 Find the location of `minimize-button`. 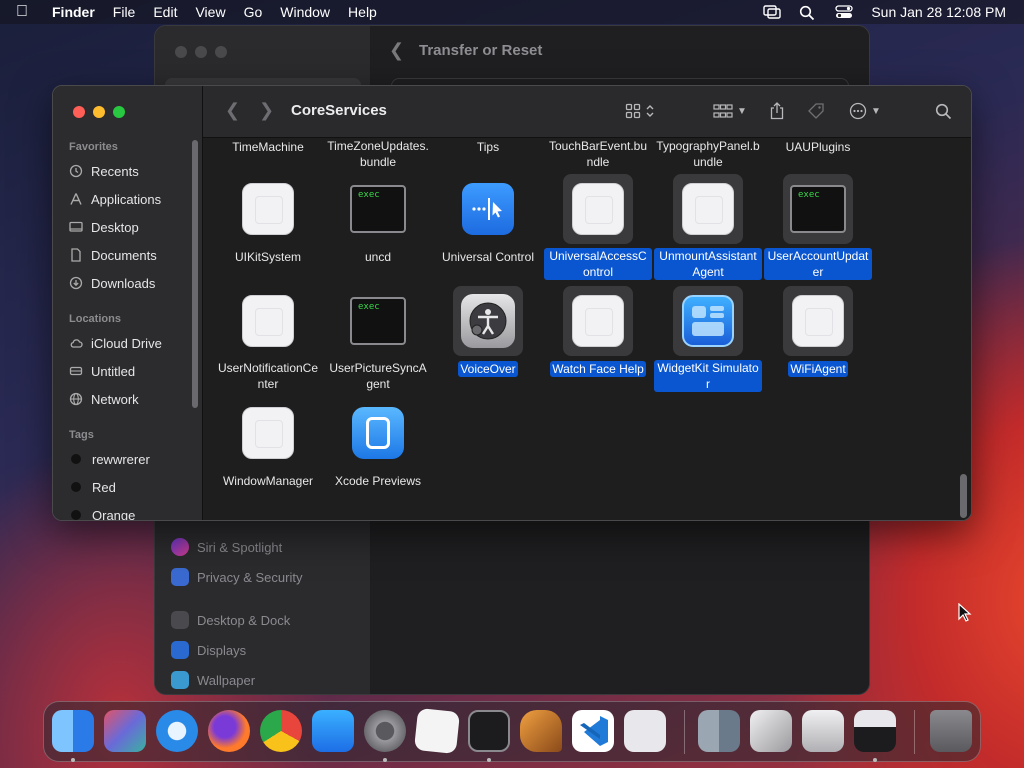

minimize-button is located at coordinates (99, 112).